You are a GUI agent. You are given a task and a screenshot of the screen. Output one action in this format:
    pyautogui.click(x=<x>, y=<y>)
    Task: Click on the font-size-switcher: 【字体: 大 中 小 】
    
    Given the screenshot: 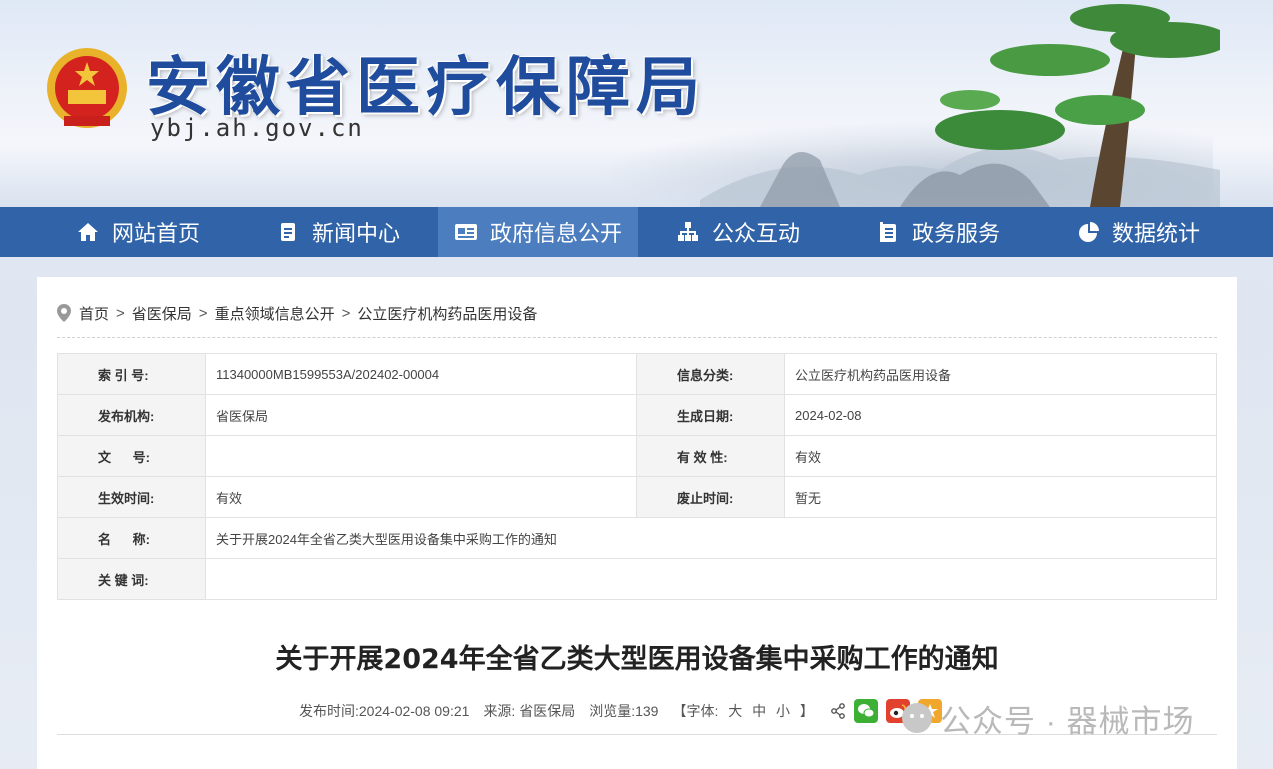 What is the action you would take?
    pyautogui.click(x=745, y=711)
    